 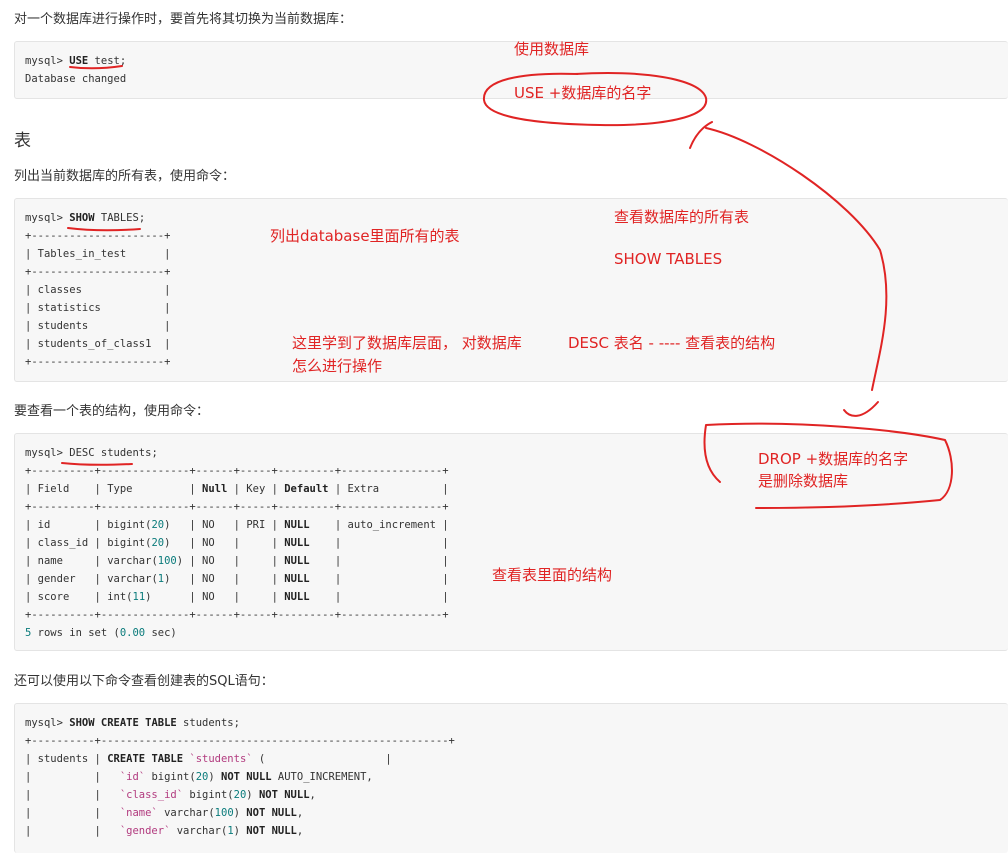 What do you see at coordinates (63, 561) in the screenshot?
I see `table-cell: name` at bounding box center [63, 561].